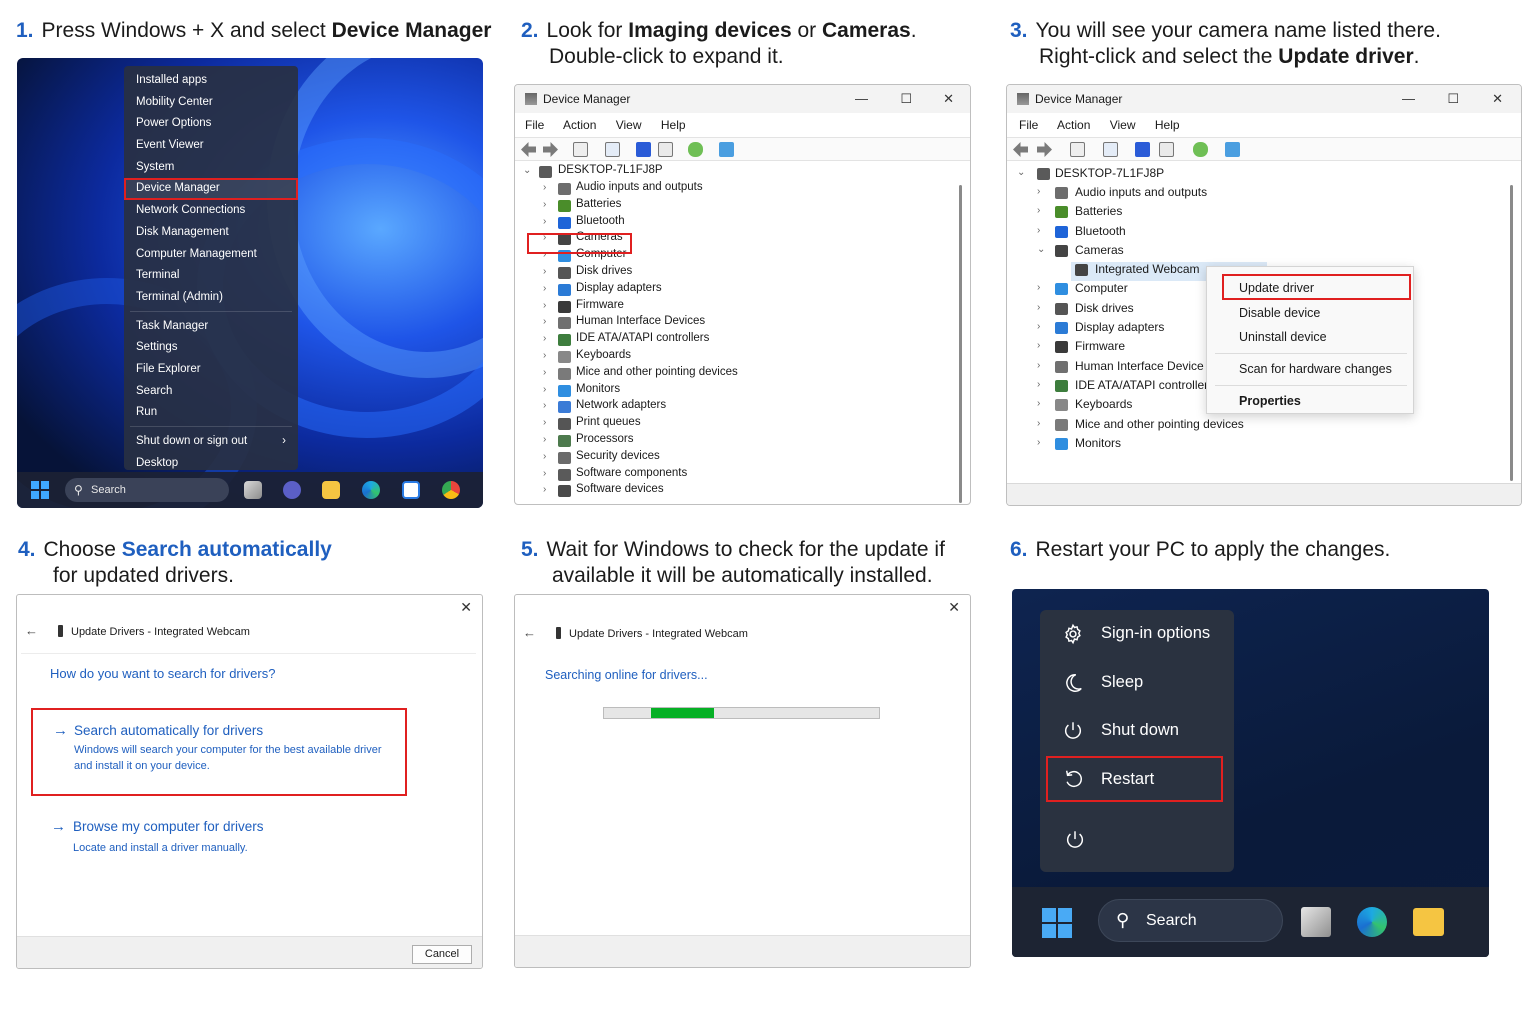 The height and width of the screenshot is (1024, 1536). What do you see at coordinates (1264, 252) in the screenshot?
I see `tree-item-cameras: ⌄ Cameras` at bounding box center [1264, 252].